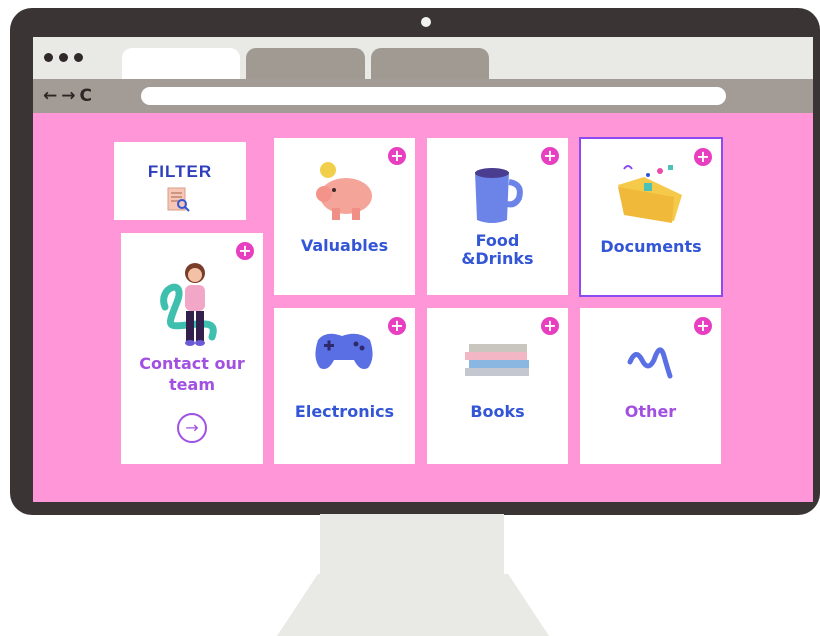 This screenshot has height=636, width=820. What do you see at coordinates (178, 199) in the screenshot?
I see `search-icon` at bounding box center [178, 199].